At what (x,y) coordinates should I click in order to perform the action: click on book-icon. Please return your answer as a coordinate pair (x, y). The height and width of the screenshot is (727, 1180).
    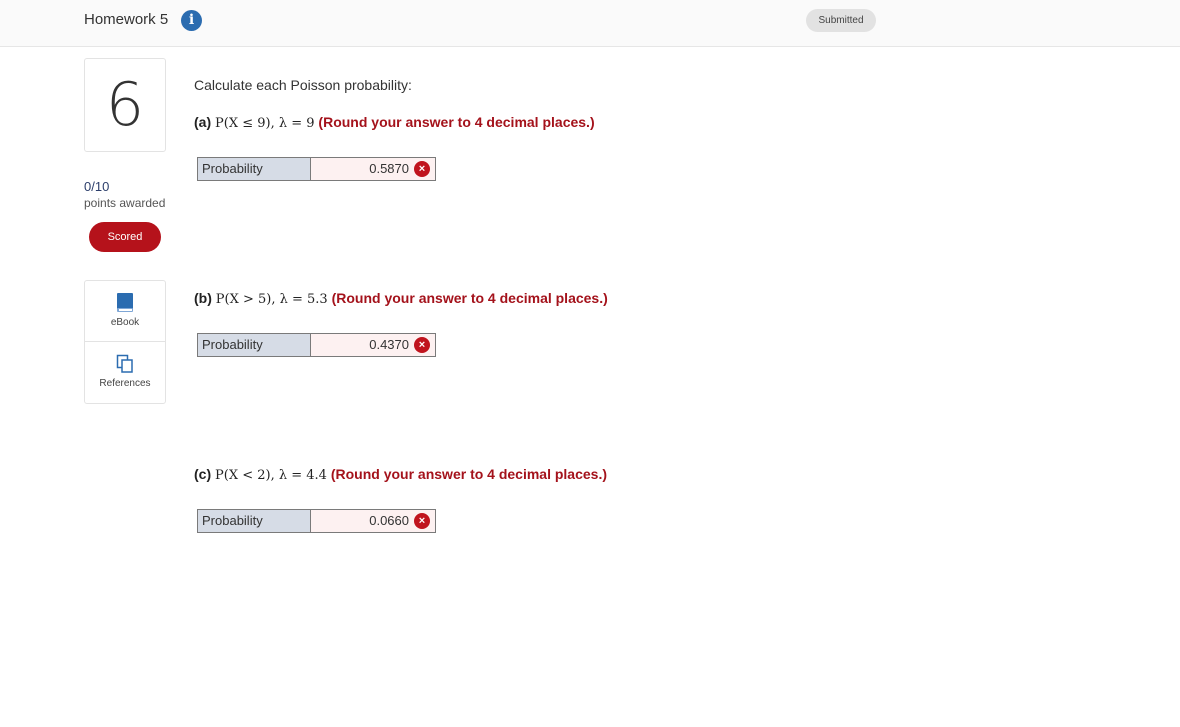
    Looking at the image, I should click on (125, 302).